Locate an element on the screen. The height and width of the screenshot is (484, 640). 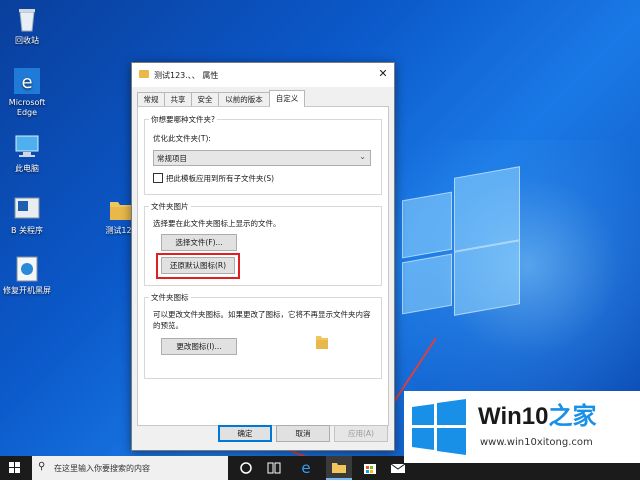
taskbar-edge: e is located at coordinates (306, 468).